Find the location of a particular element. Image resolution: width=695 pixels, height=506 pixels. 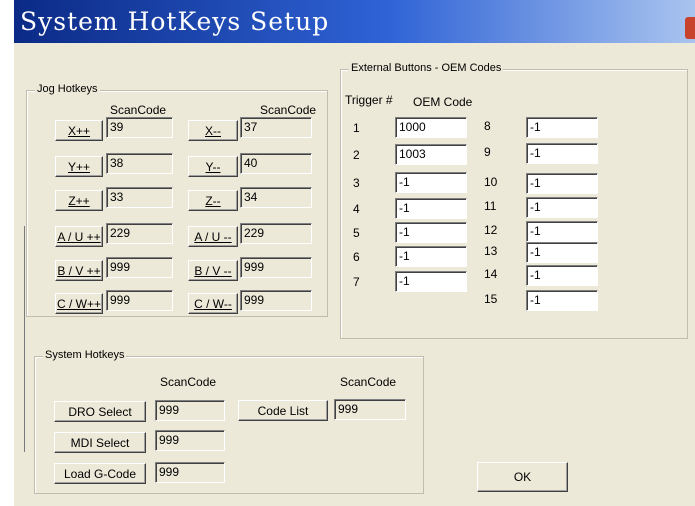

load-gcode-scancode: 999 is located at coordinates (190, 472).